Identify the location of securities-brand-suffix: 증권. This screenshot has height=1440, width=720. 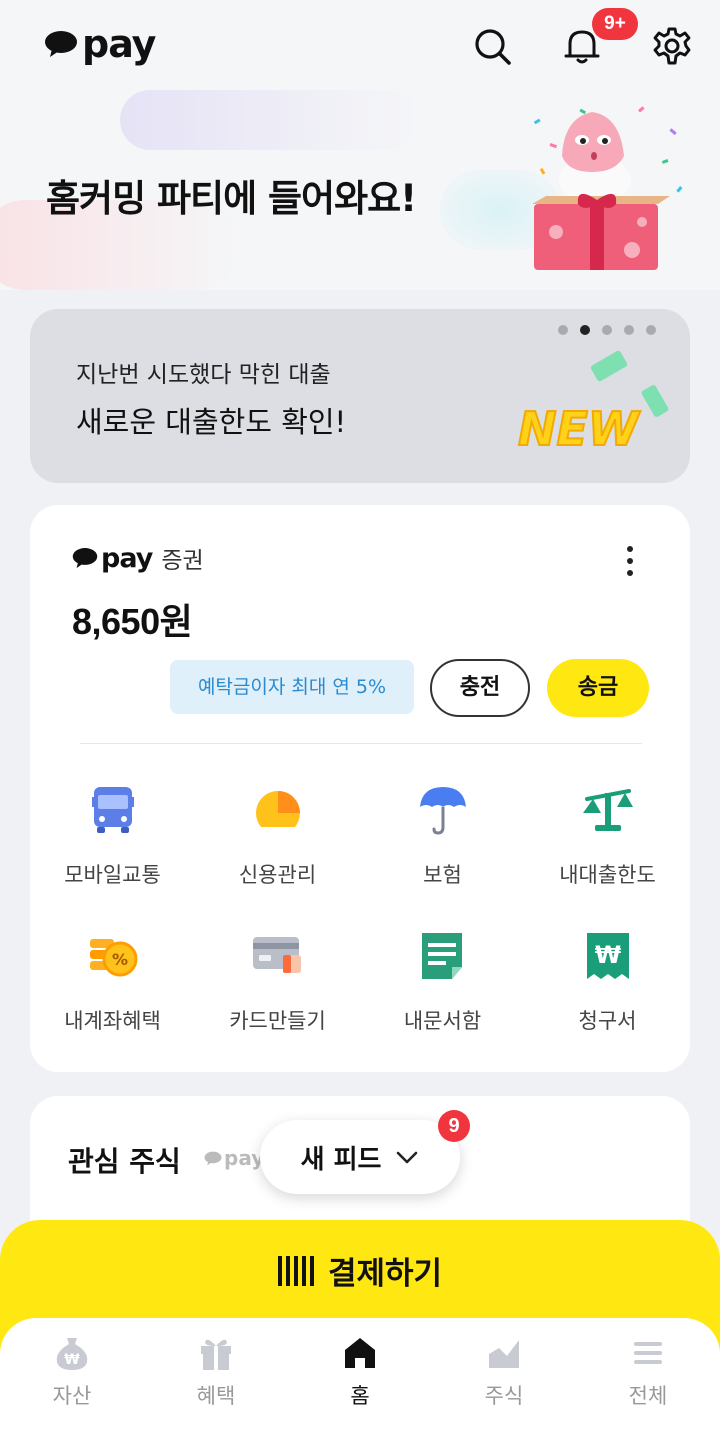
(182, 561).